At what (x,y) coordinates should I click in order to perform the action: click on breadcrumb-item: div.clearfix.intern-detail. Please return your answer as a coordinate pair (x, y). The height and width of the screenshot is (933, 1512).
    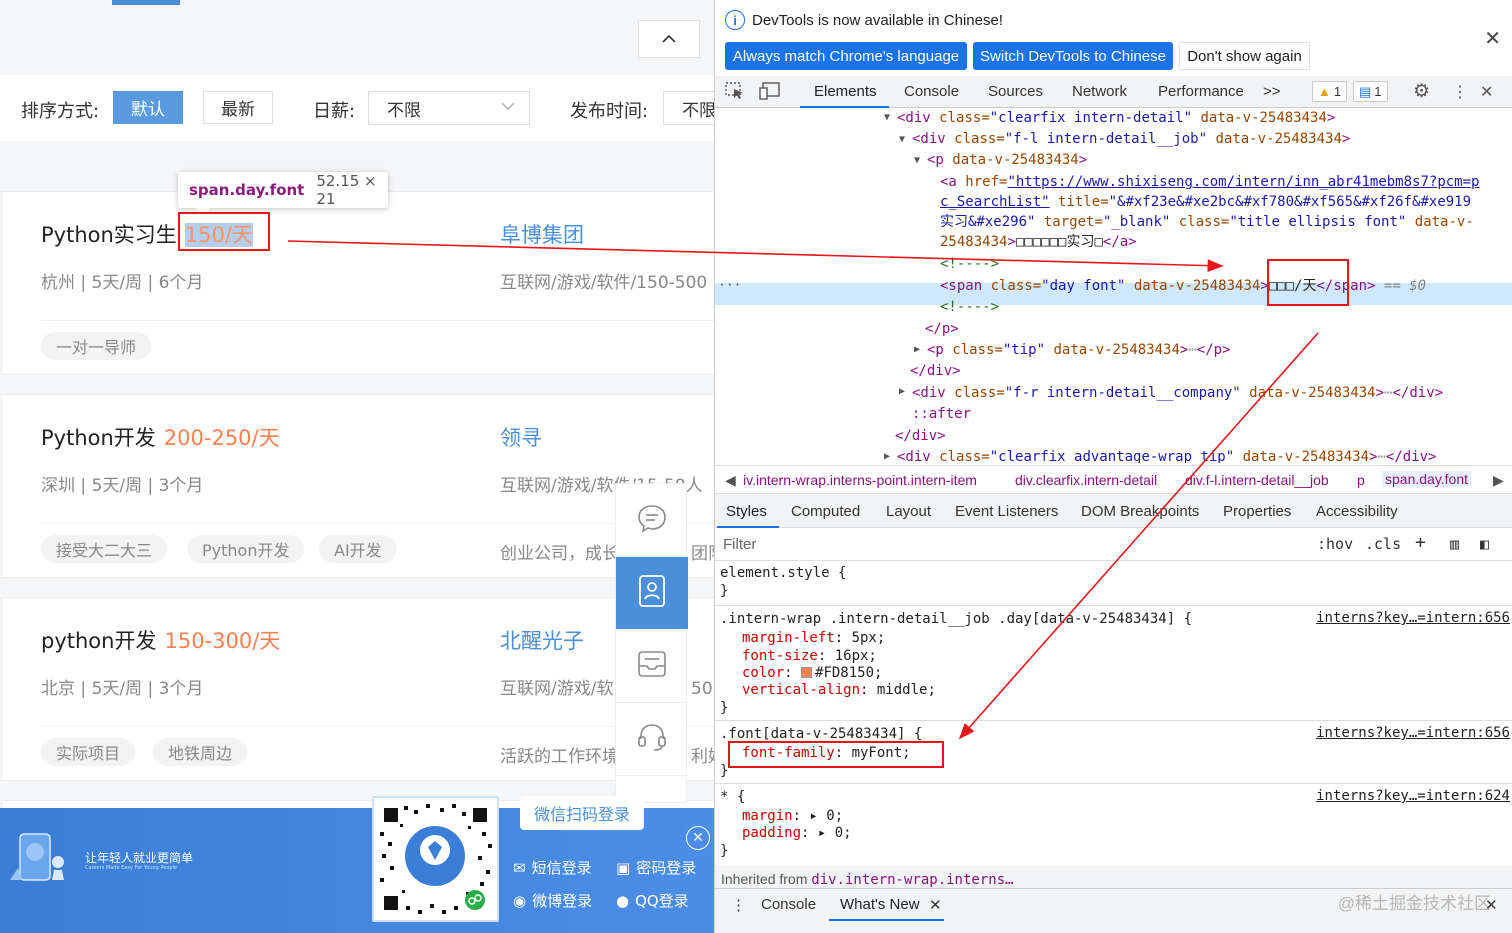
    Looking at the image, I should click on (1086, 480).